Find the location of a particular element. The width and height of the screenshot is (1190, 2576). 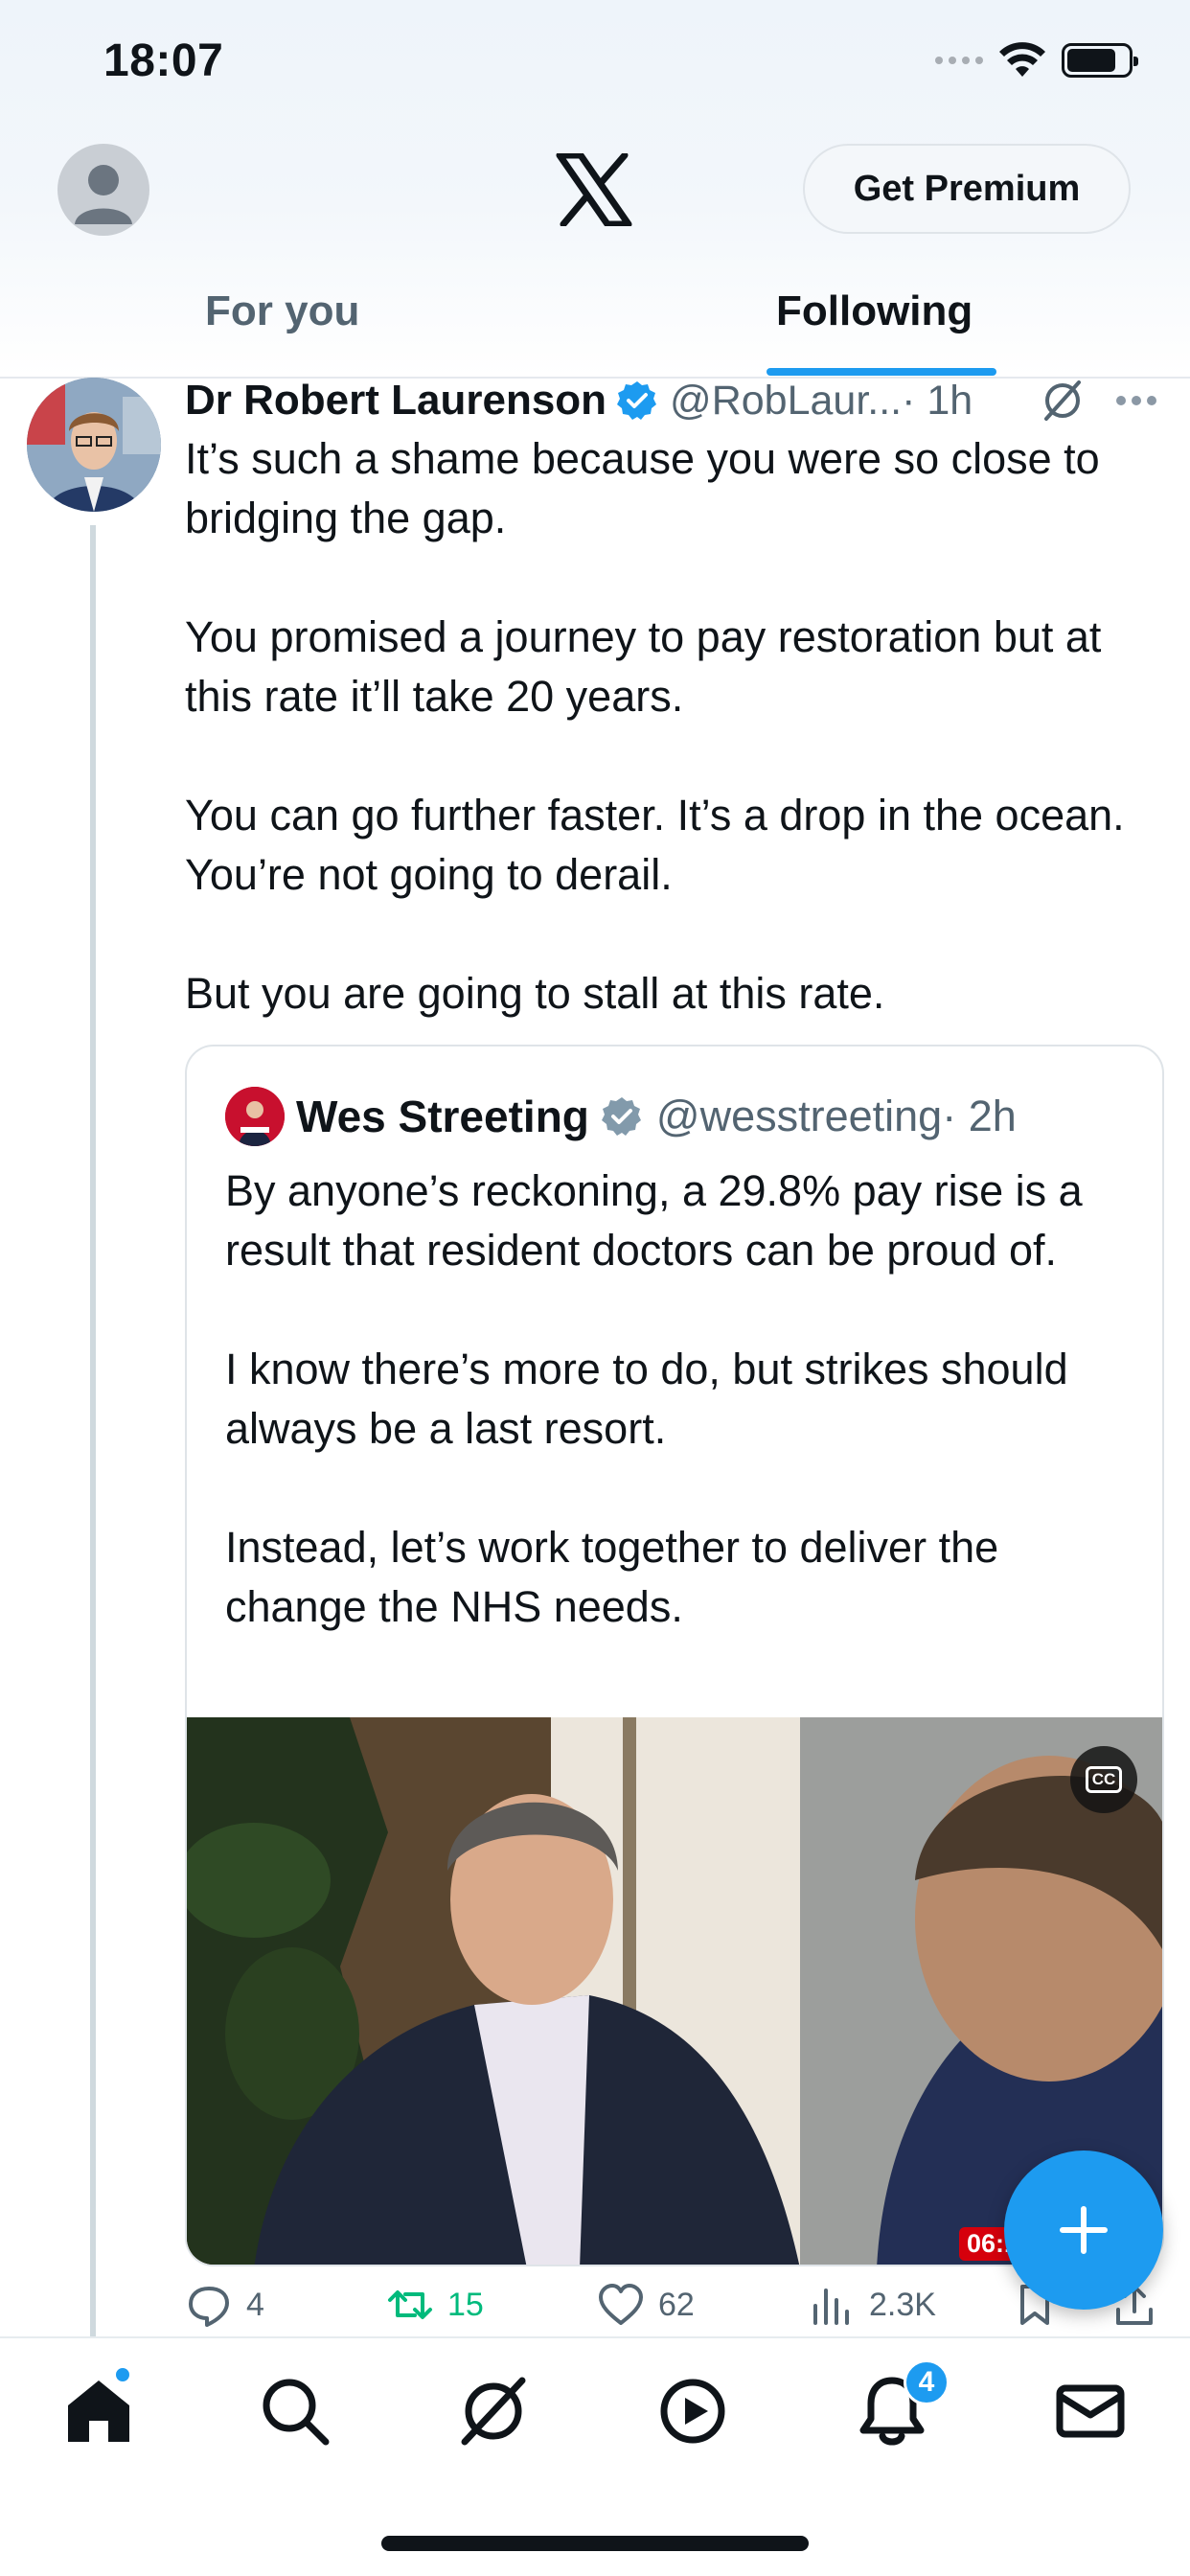

x-logo-icon is located at coordinates (594, 189).